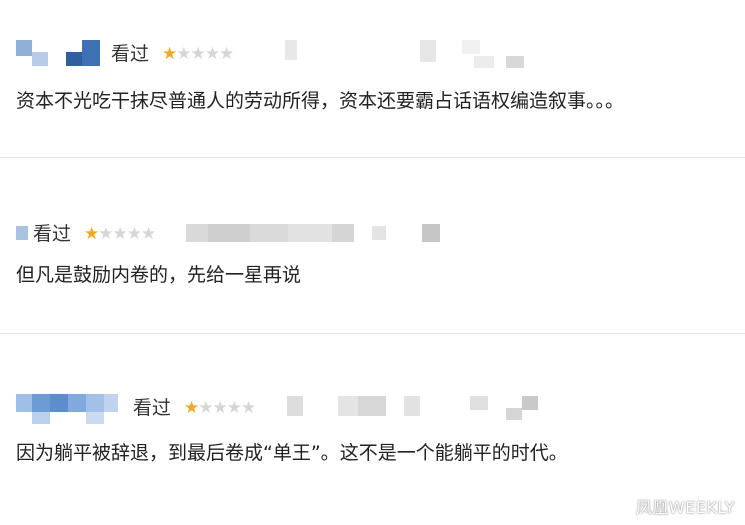  Describe the element at coordinates (320, 101) in the screenshot. I see `review-comment: 资本不光吃干抹尽普通人的劳动所得，资本还要霸占话语权编造叙事。。。` at that location.